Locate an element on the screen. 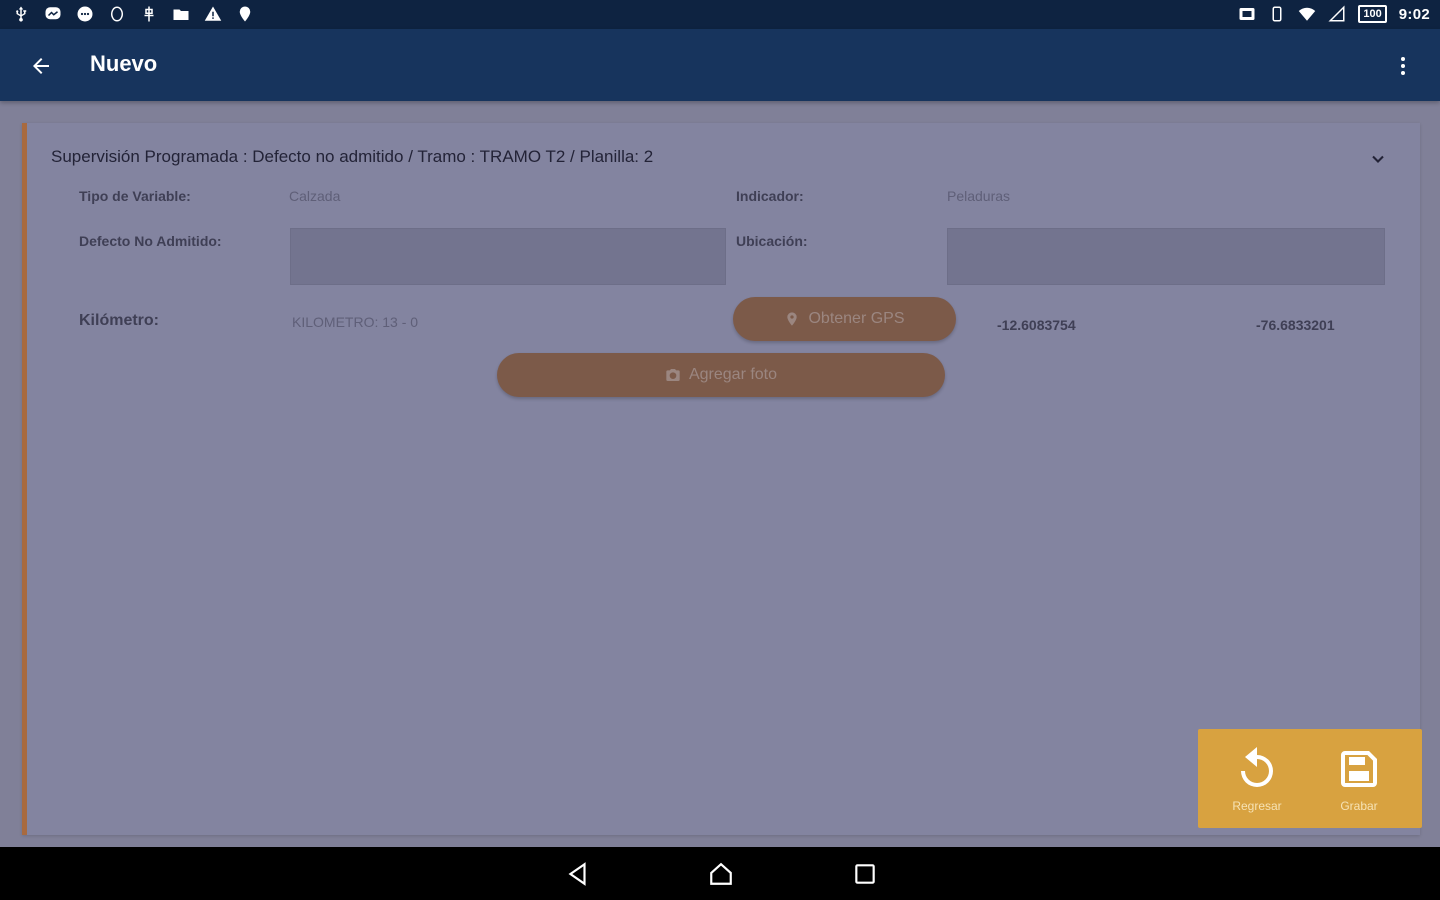  kilometro-label: Kilómetro: is located at coordinates (119, 320).